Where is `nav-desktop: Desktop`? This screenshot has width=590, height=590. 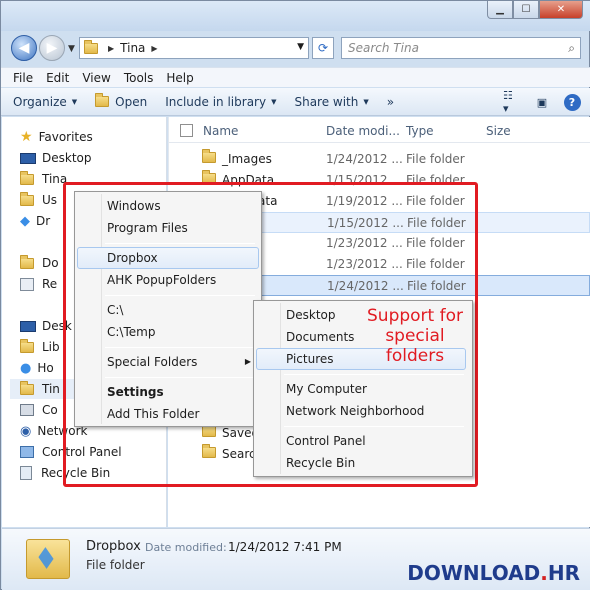 nav-desktop: Desktop is located at coordinates (56, 158).